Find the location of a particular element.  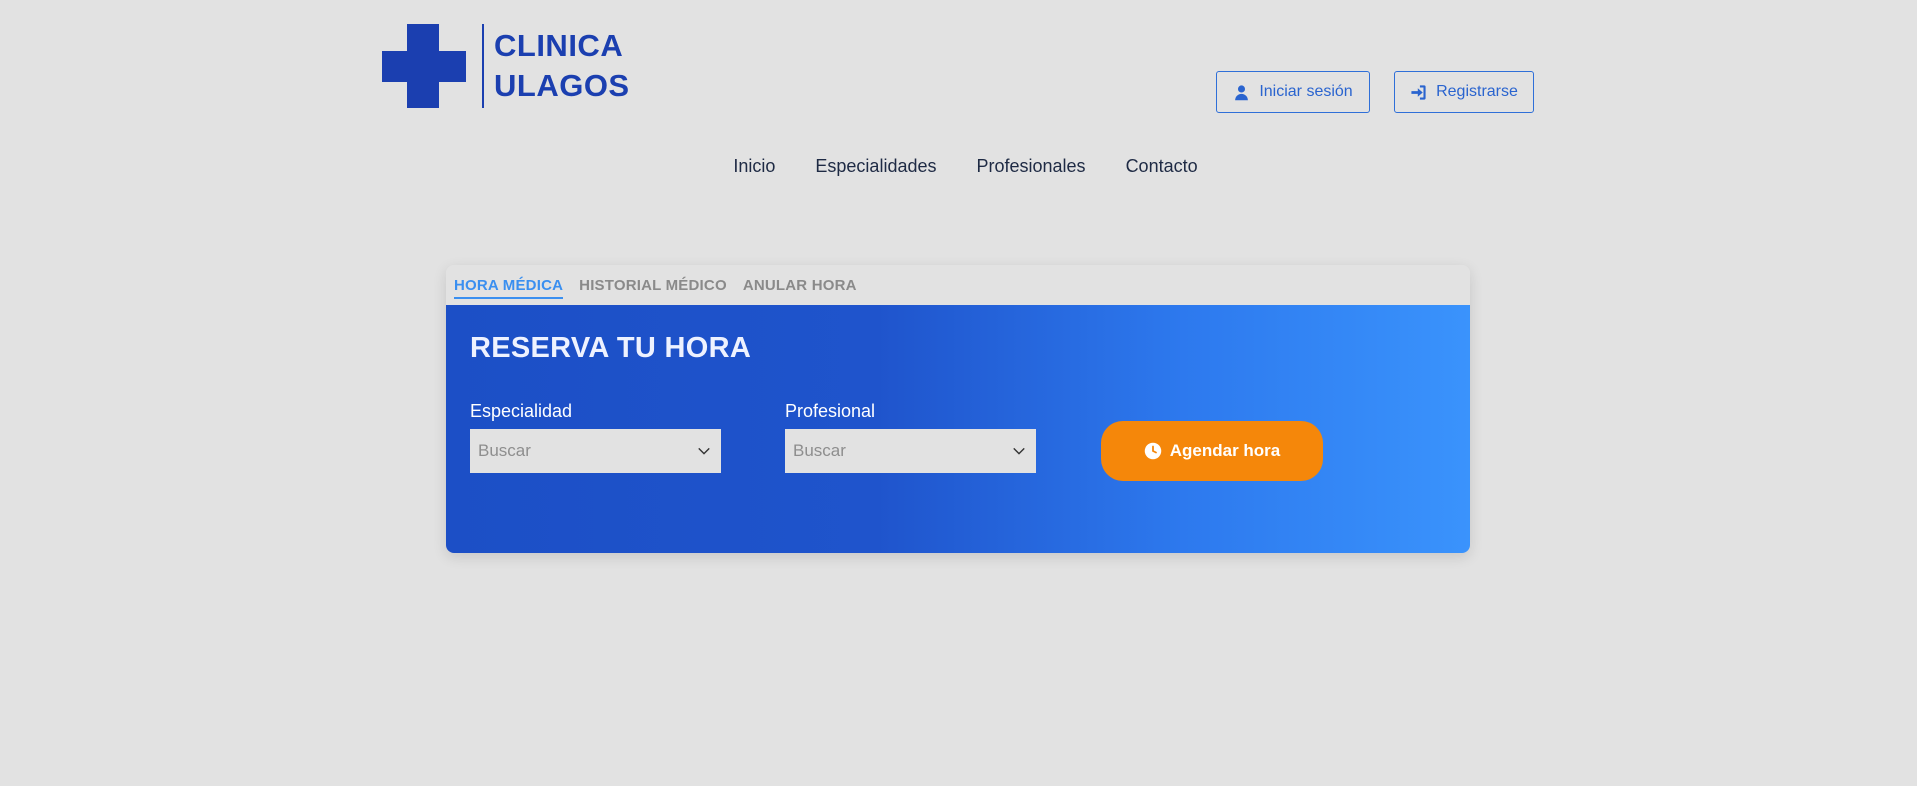

logo-line-1: CLINICA is located at coordinates (559, 45).